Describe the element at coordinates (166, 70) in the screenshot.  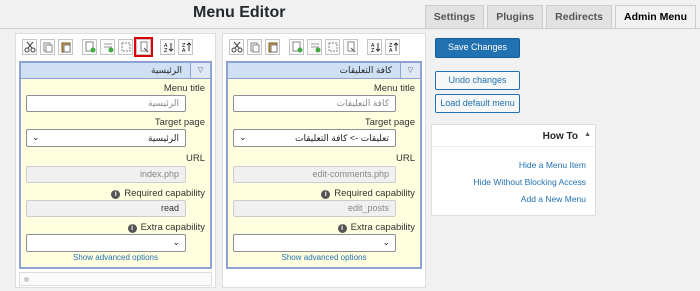
I see `menu-item-title: الرئيسية` at that location.